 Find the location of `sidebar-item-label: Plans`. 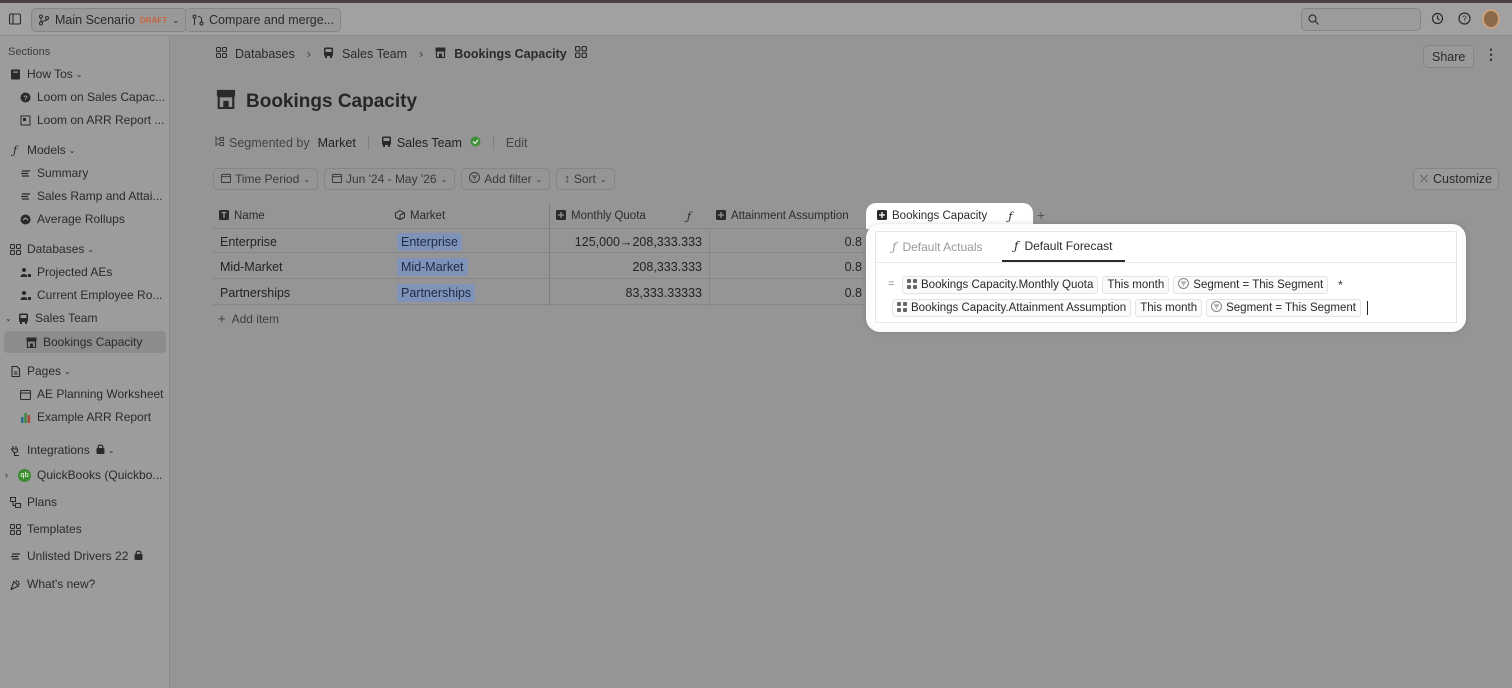

sidebar-item-label: Plans is located at coordinates (42, 502).